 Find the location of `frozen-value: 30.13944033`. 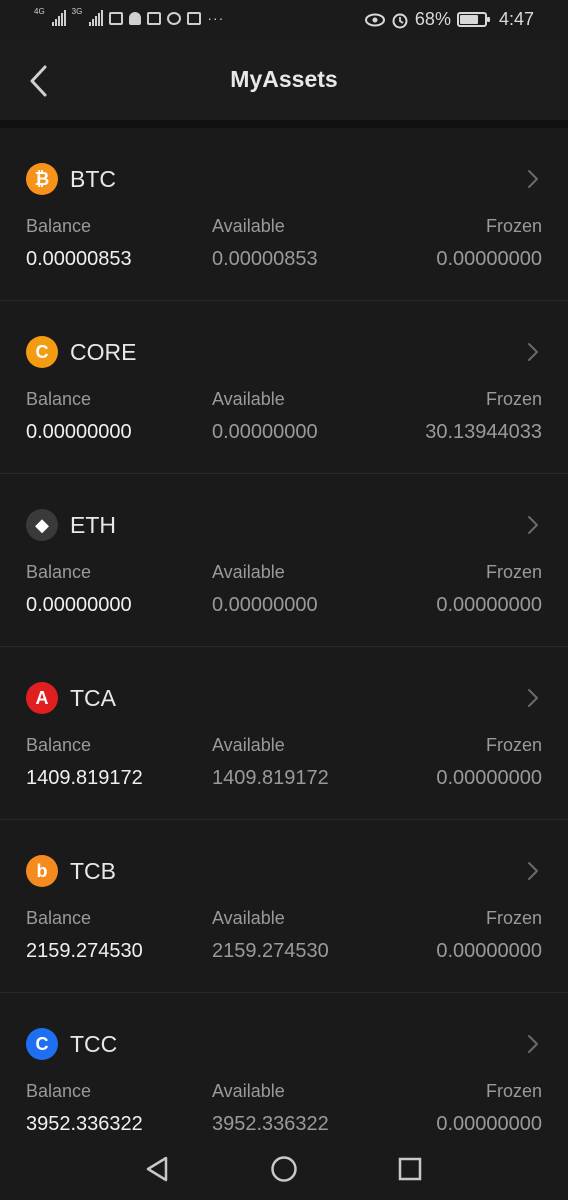

frozen-value: 30.13944033 is located at coordinates (483, 432).